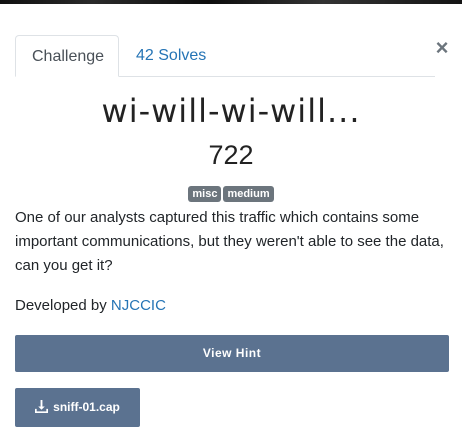  What do you see at coordinates (225, 56) in the screenshot?
I see `challenge-tabs: Challenge 42 Solves` at bounding box center [225, 56].